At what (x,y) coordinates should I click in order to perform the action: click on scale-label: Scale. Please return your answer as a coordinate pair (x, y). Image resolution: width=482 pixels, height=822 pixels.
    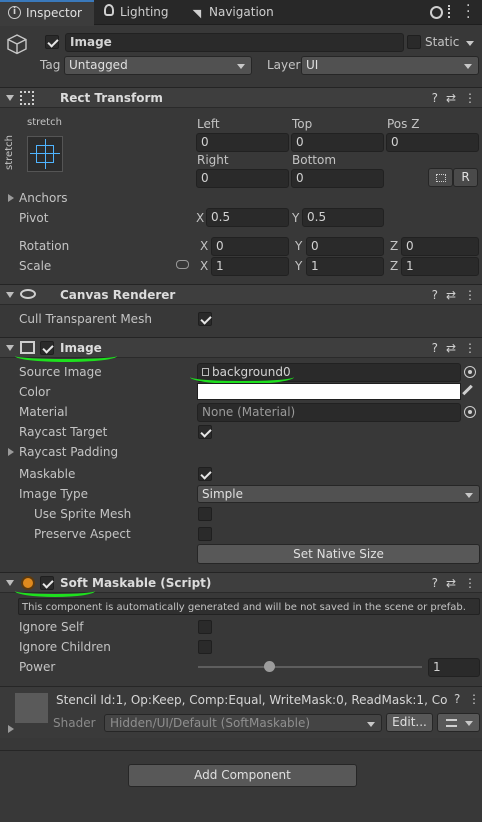
    Looking at the image, I should click on (35, 266).